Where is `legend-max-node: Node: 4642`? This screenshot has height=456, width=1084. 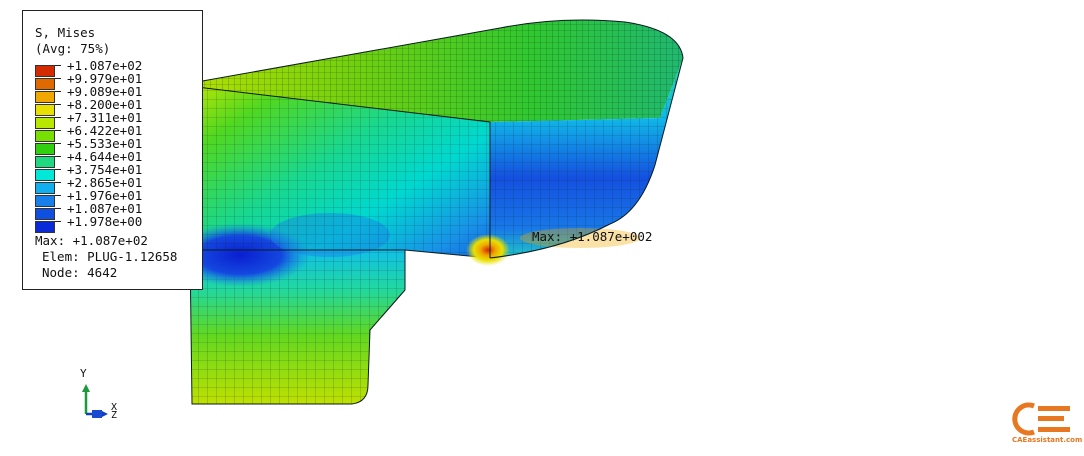
legend-max-node: Node: 4642 is located at coordinates (80, 272).